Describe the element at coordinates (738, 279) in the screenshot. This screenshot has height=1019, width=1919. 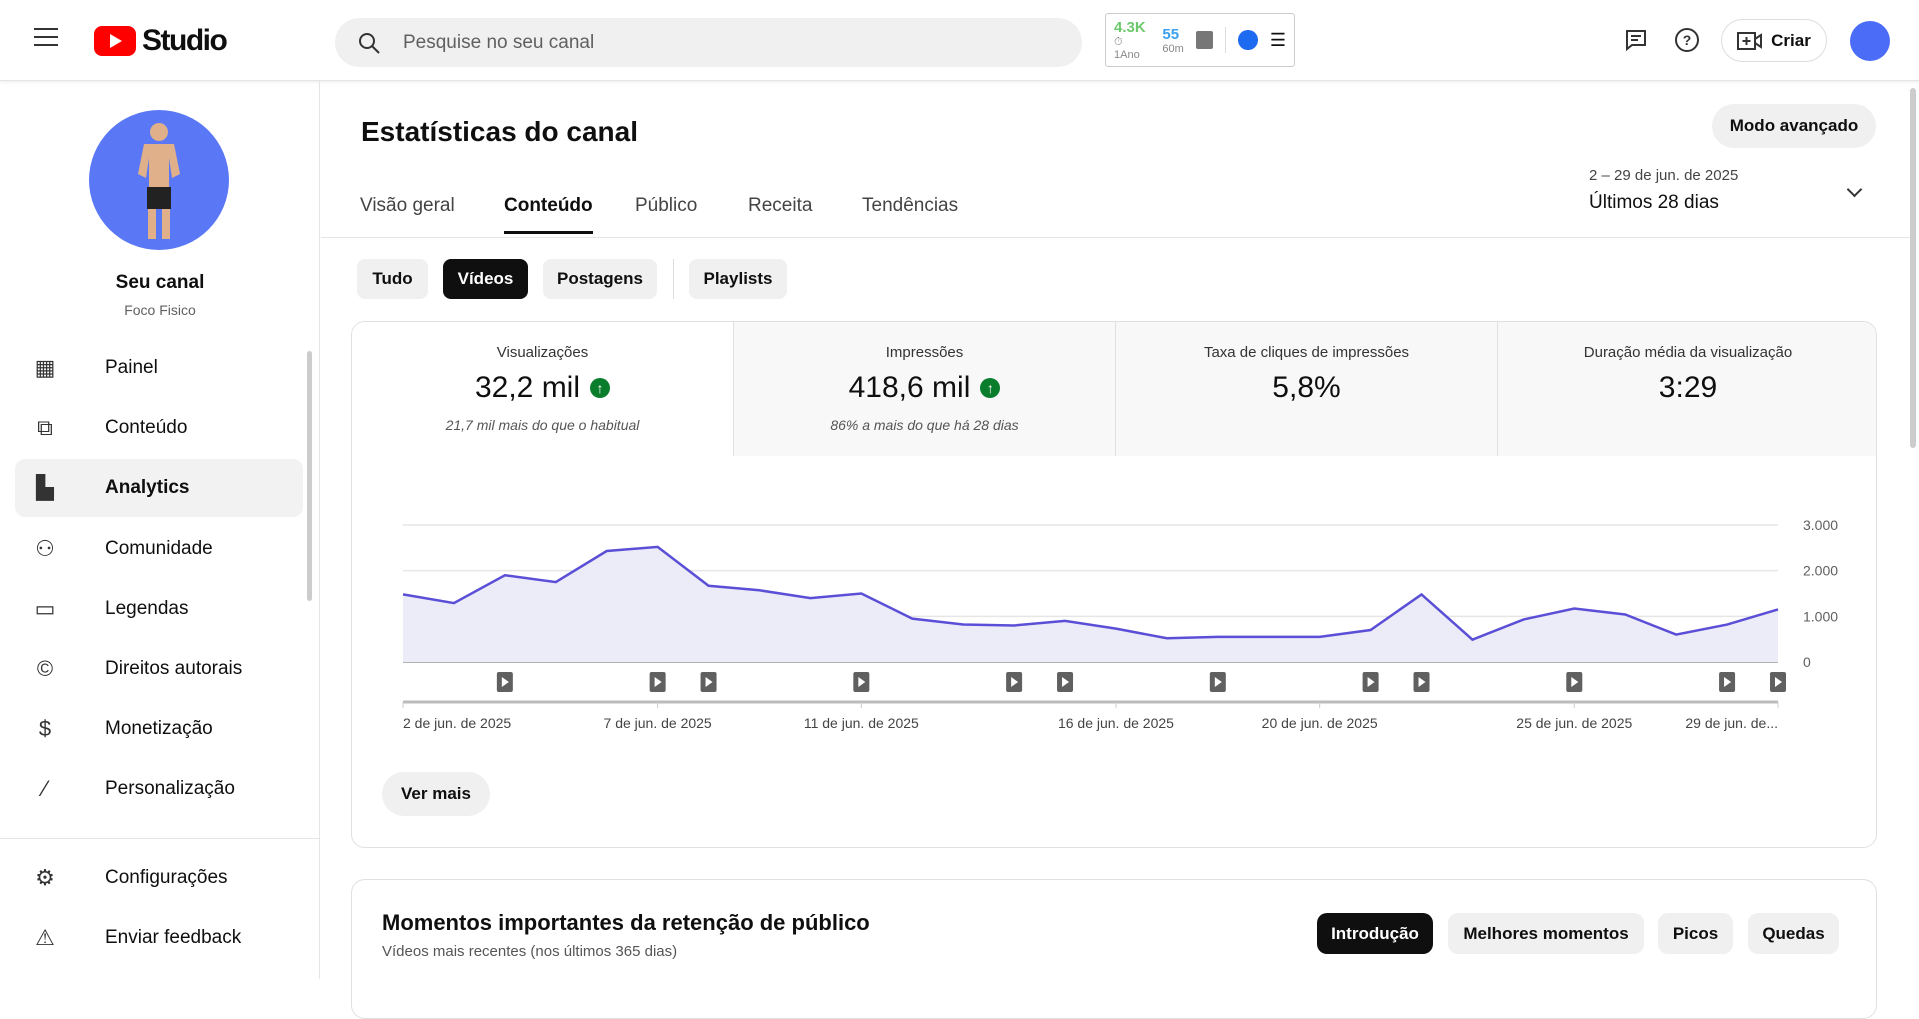
I see `chip-playlists: Playlists` at that location.